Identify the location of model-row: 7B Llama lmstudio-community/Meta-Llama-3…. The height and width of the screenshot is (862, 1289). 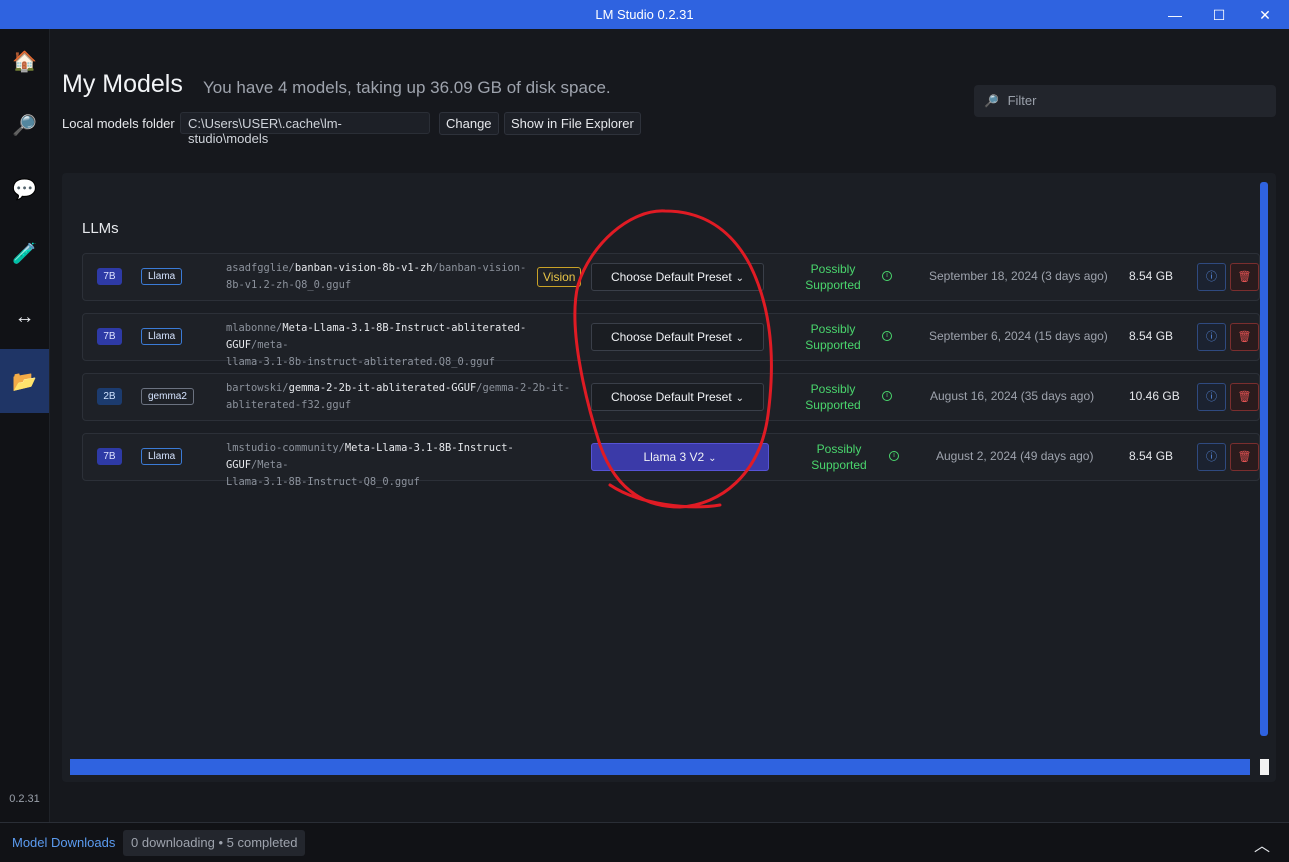
(671, 460).